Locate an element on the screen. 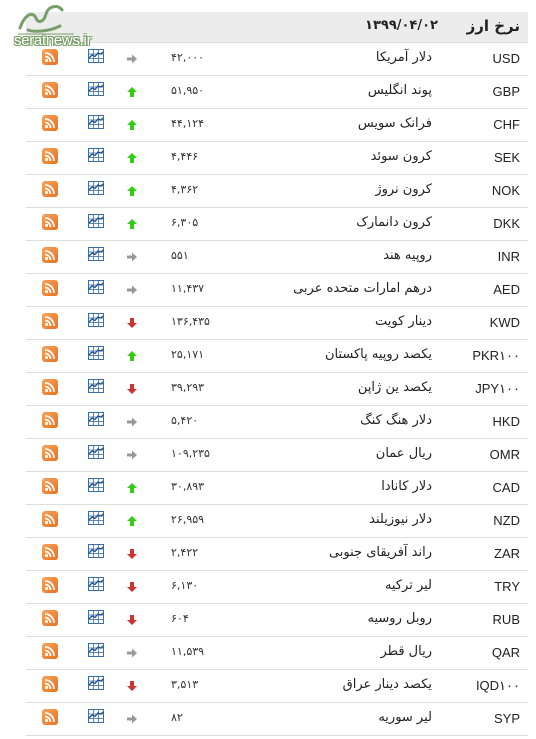 This screenshot has width=536, height=739. currency-price: ۵۱,۹۵۰ is located at coordinates (188, 90).